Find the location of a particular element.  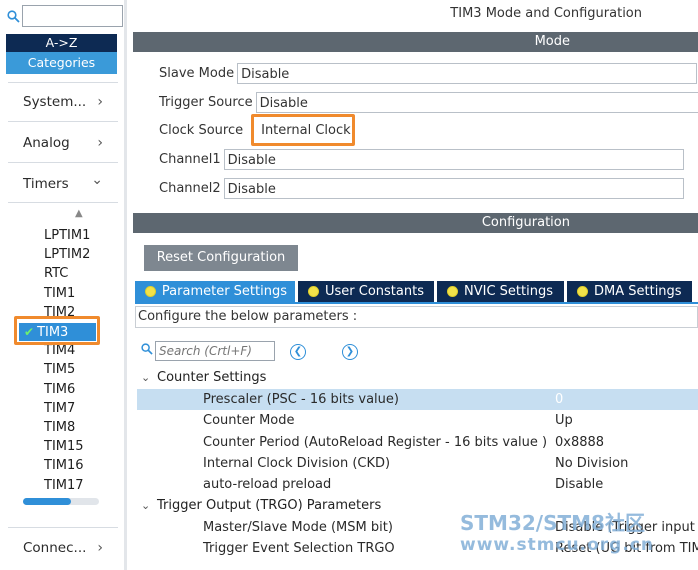

peripheral-item-tim16: TIM16 is located at coordinates (64, 466).